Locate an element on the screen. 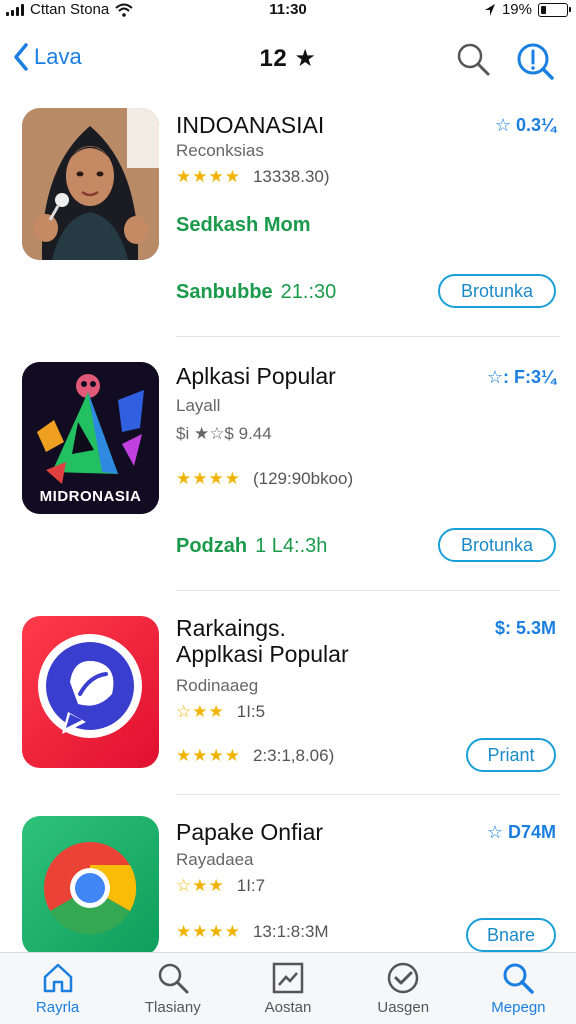  tab-check: Uasgen is located at coordinates (403, 988).